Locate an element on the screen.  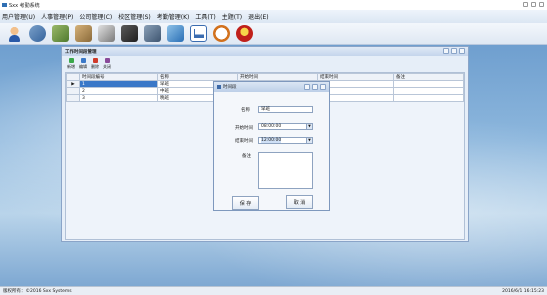
delete-icon is located at coordinates (95, 60).